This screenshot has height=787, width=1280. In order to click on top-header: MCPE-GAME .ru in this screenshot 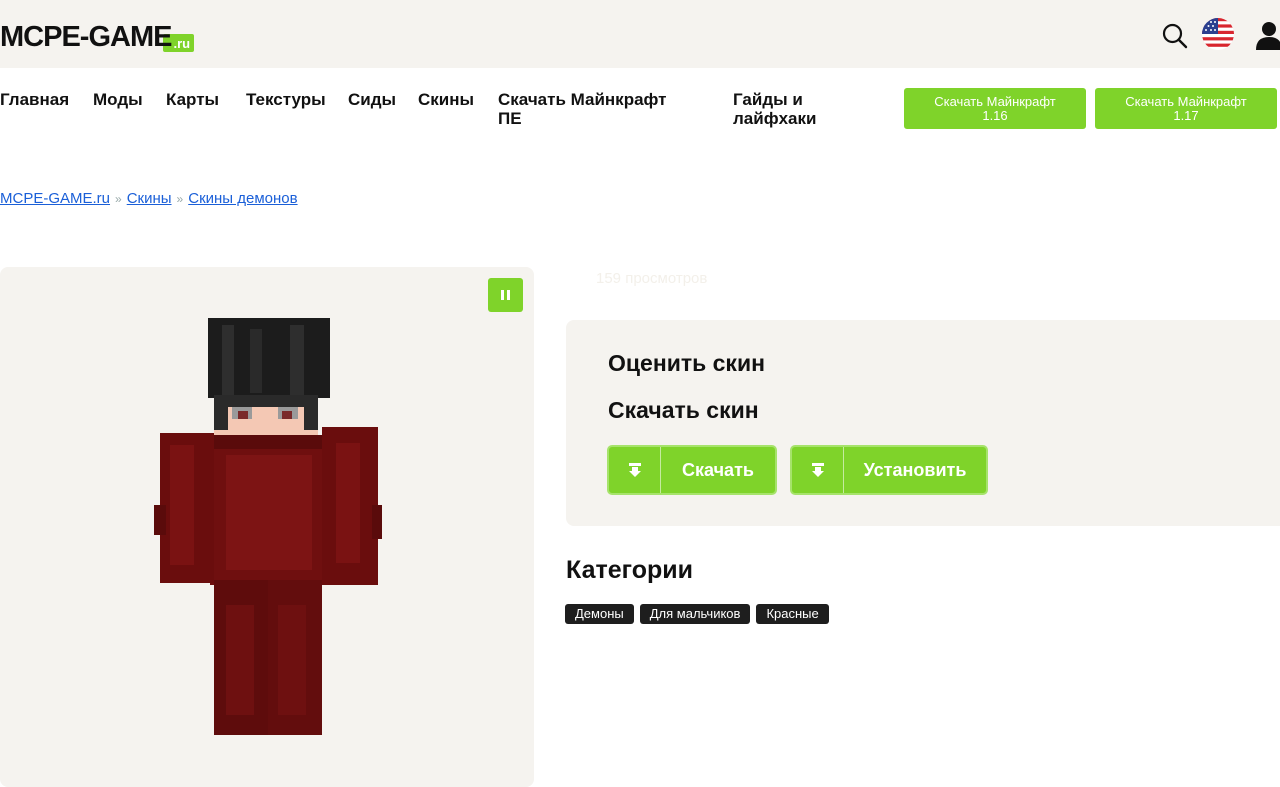, I will do `click(640, 34)`.